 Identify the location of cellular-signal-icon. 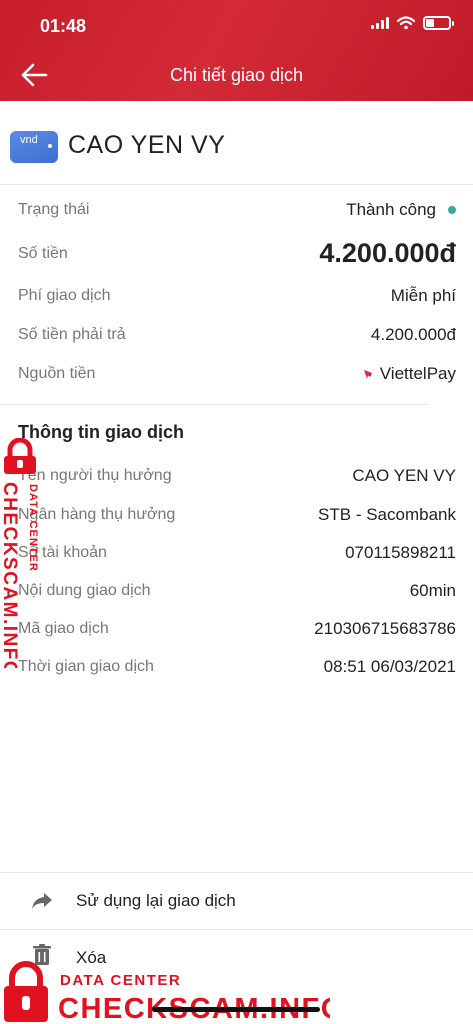
(380, 23).